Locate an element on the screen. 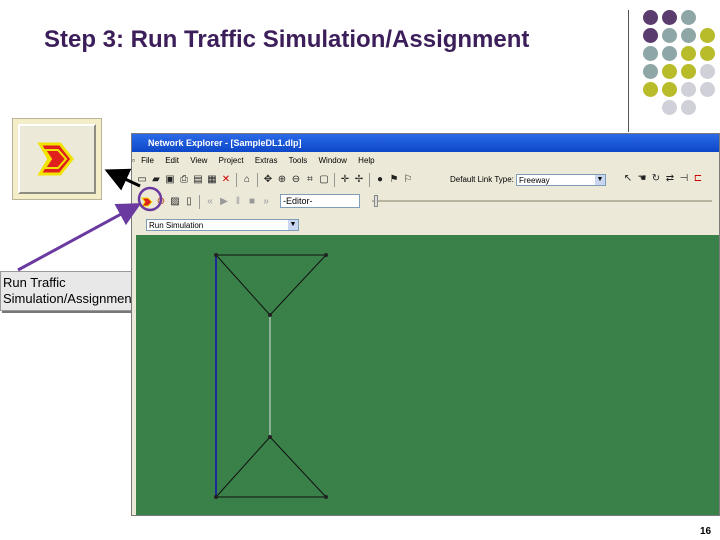  annotation-overlay is located at coordinates (90, 220).